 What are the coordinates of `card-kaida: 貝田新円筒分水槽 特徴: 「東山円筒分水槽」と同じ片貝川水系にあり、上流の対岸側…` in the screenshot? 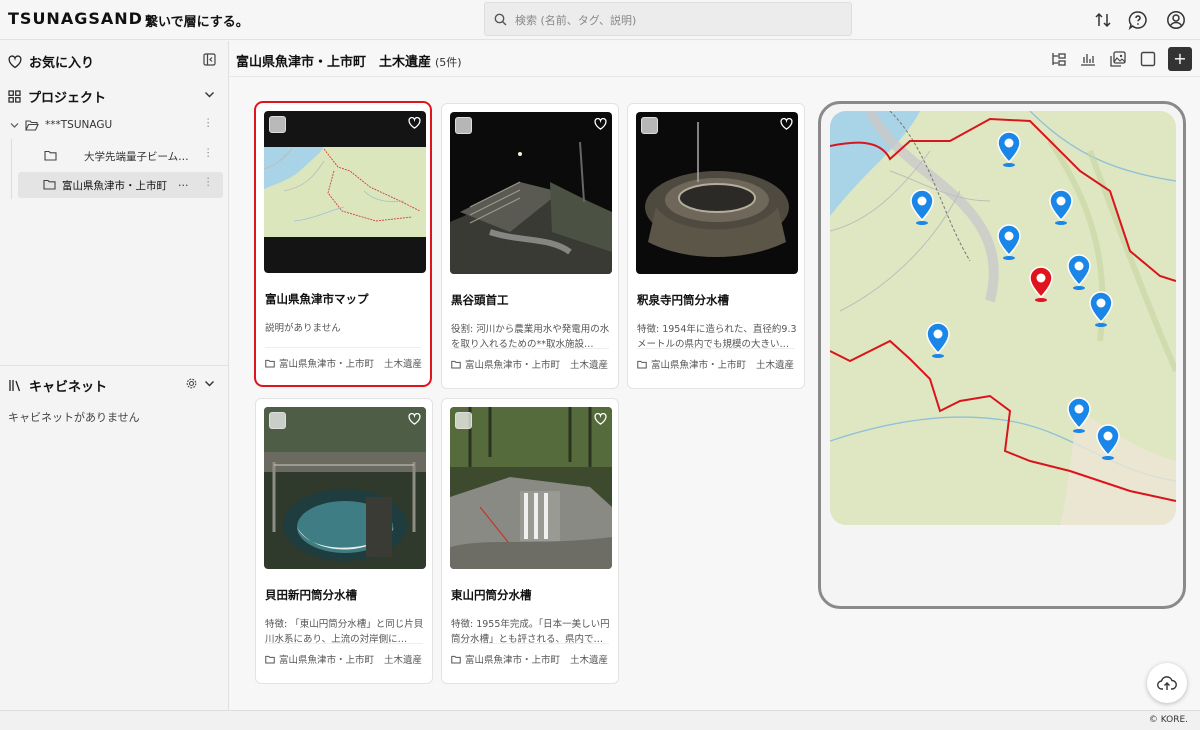 It's located at (344, 541).